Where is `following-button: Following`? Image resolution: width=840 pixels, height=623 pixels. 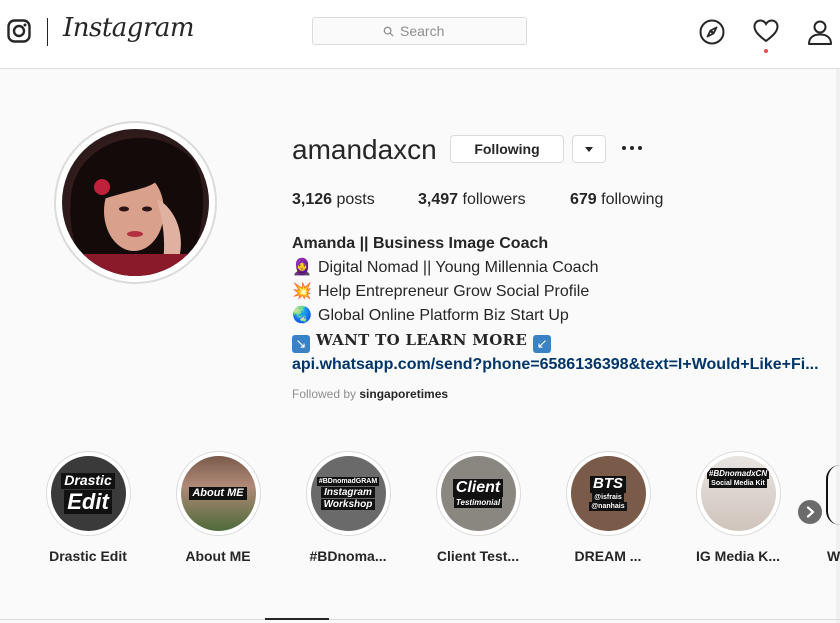 following-button: Following is located at coordinates (507, 149).